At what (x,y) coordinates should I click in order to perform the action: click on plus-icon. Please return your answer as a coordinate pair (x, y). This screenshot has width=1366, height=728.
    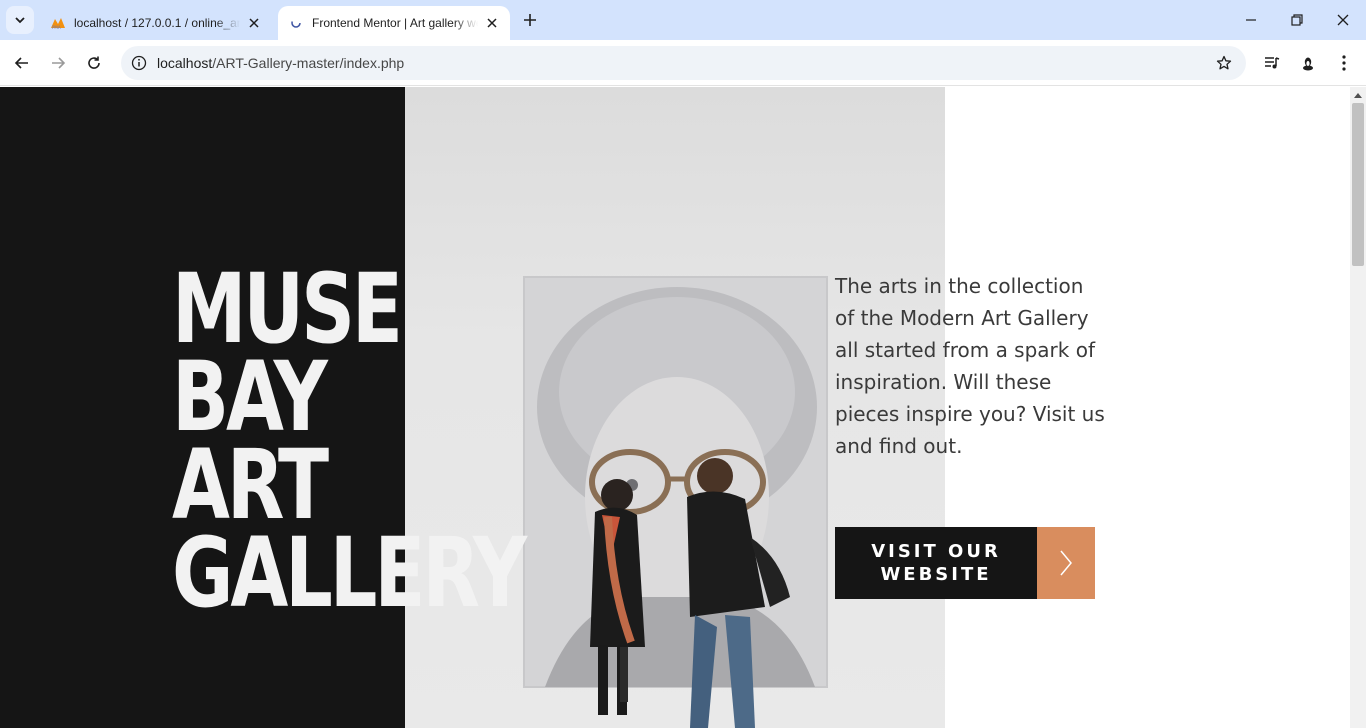
    Looking at the image, I should click on (530, 20).